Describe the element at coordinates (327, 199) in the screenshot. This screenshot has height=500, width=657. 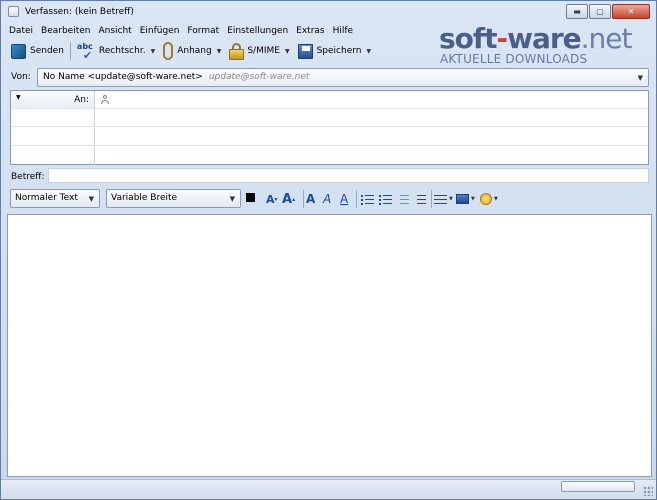
I see `italic-button: A` at that location.